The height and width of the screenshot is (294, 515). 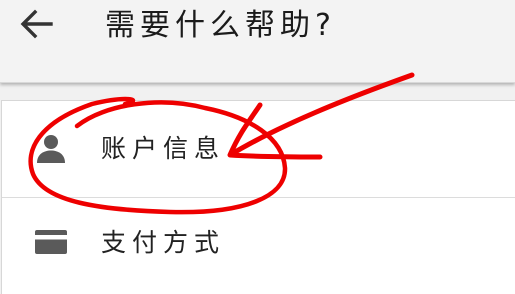 I want to click on page-title: 需要什么帮助?, so click(x=220, y=25).